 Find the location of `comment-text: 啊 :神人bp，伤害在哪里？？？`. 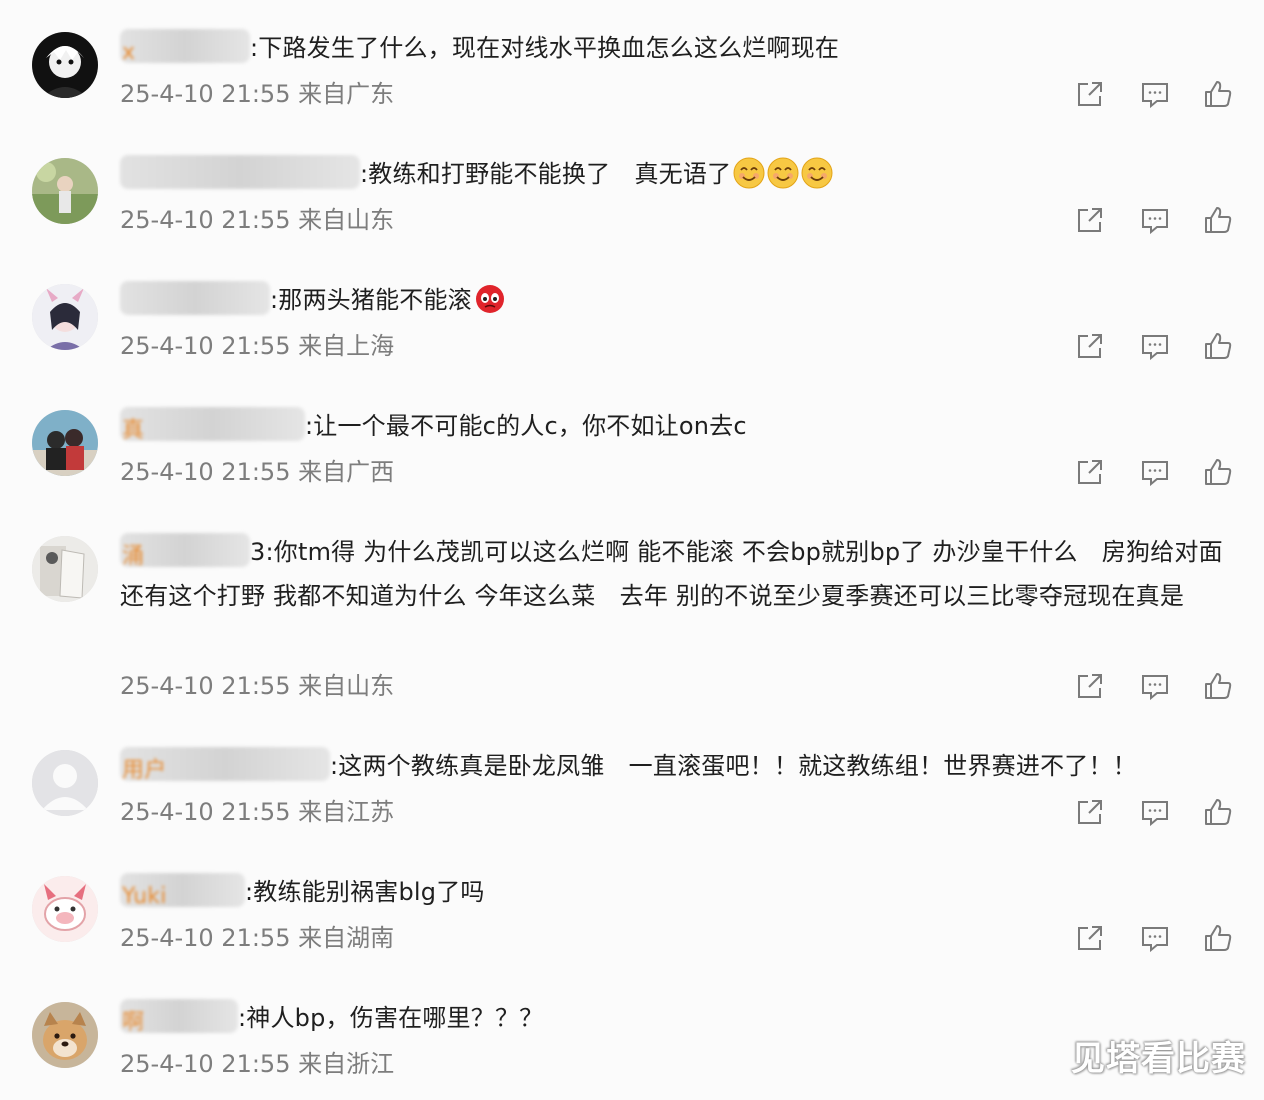

comment-text: 啊 :神人bp，伤害在哪里？？？ is located at coordinates (675, 1018).